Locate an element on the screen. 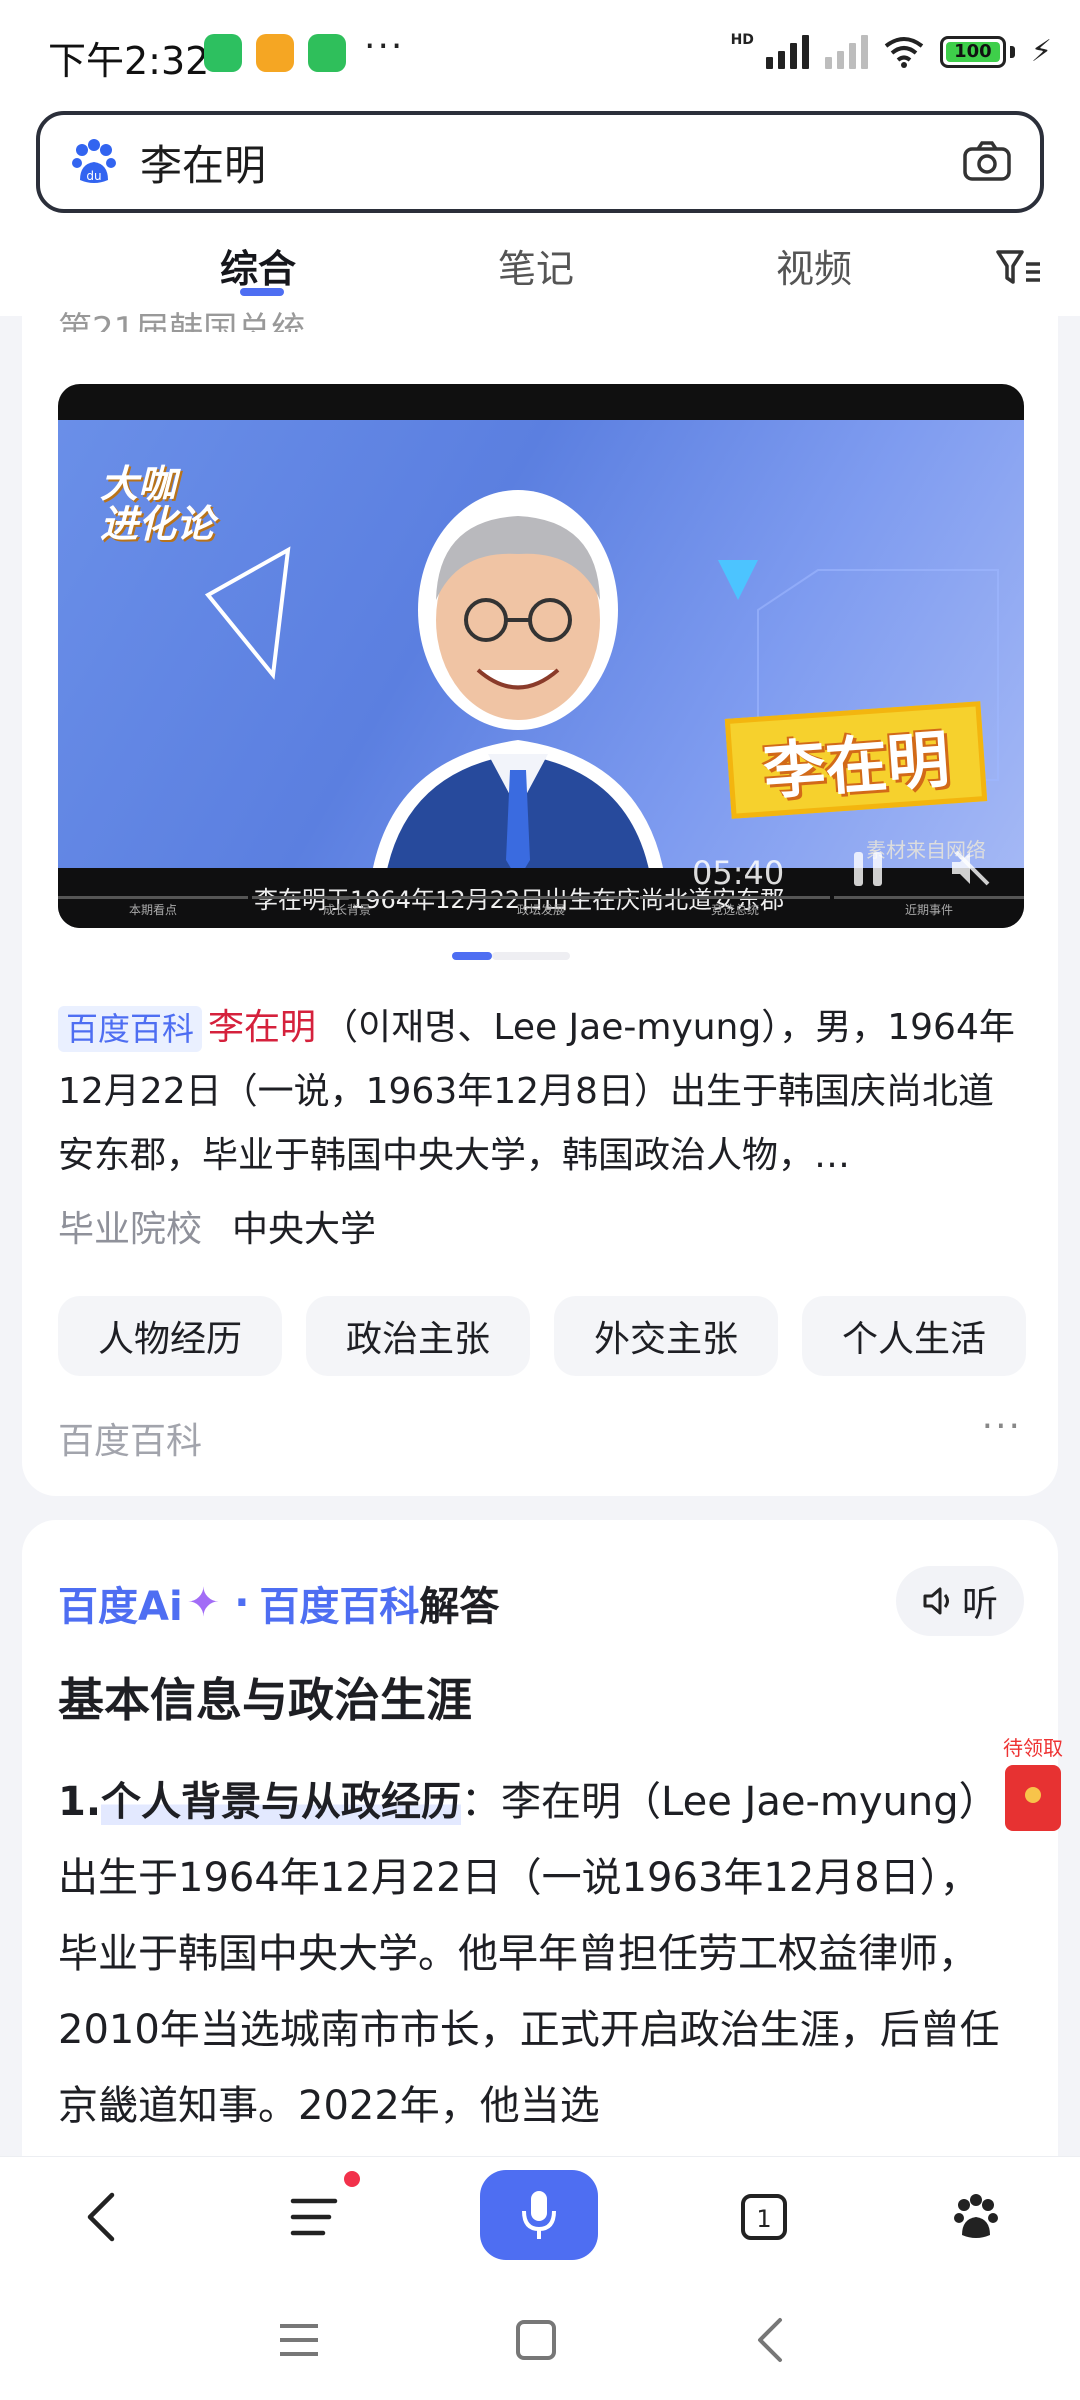 The width and height of the screenshot is (1080, 2400). back-arrow-icon is located at coordinates (101, 2217).